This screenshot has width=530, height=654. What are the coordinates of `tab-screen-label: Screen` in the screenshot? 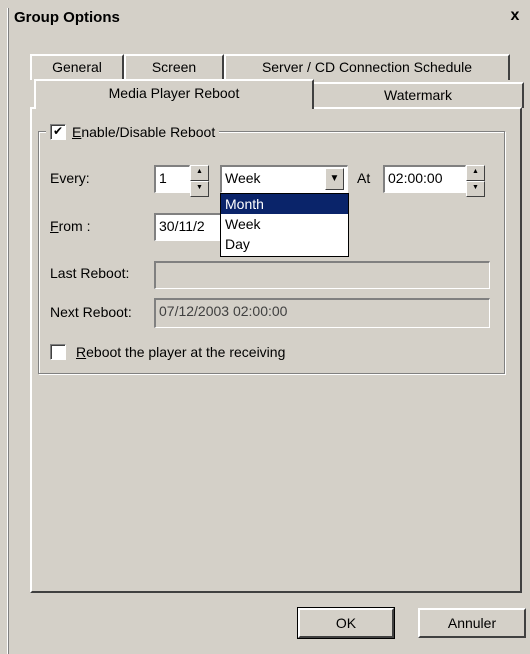 It's located at (174, 67).